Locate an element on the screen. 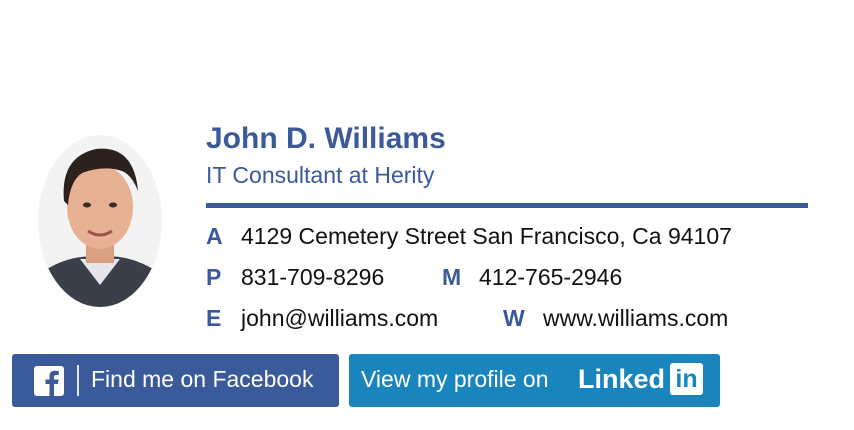 This screenshot has width=854, height=430. avatar is located at coordinates (100, 221).